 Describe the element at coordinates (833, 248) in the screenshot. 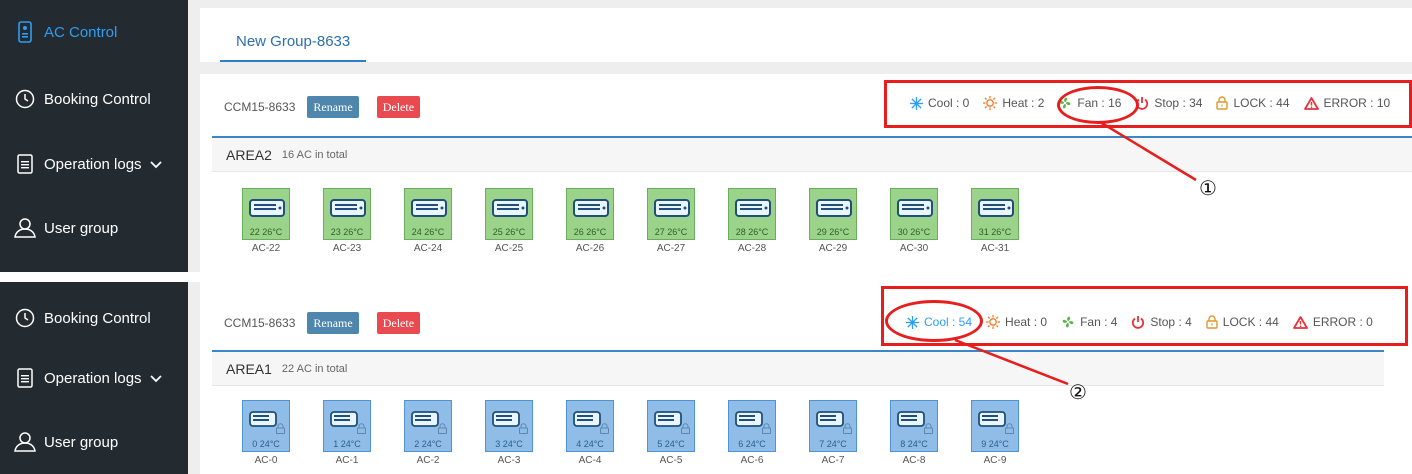

I see `unit-label: AC-29` at that location.